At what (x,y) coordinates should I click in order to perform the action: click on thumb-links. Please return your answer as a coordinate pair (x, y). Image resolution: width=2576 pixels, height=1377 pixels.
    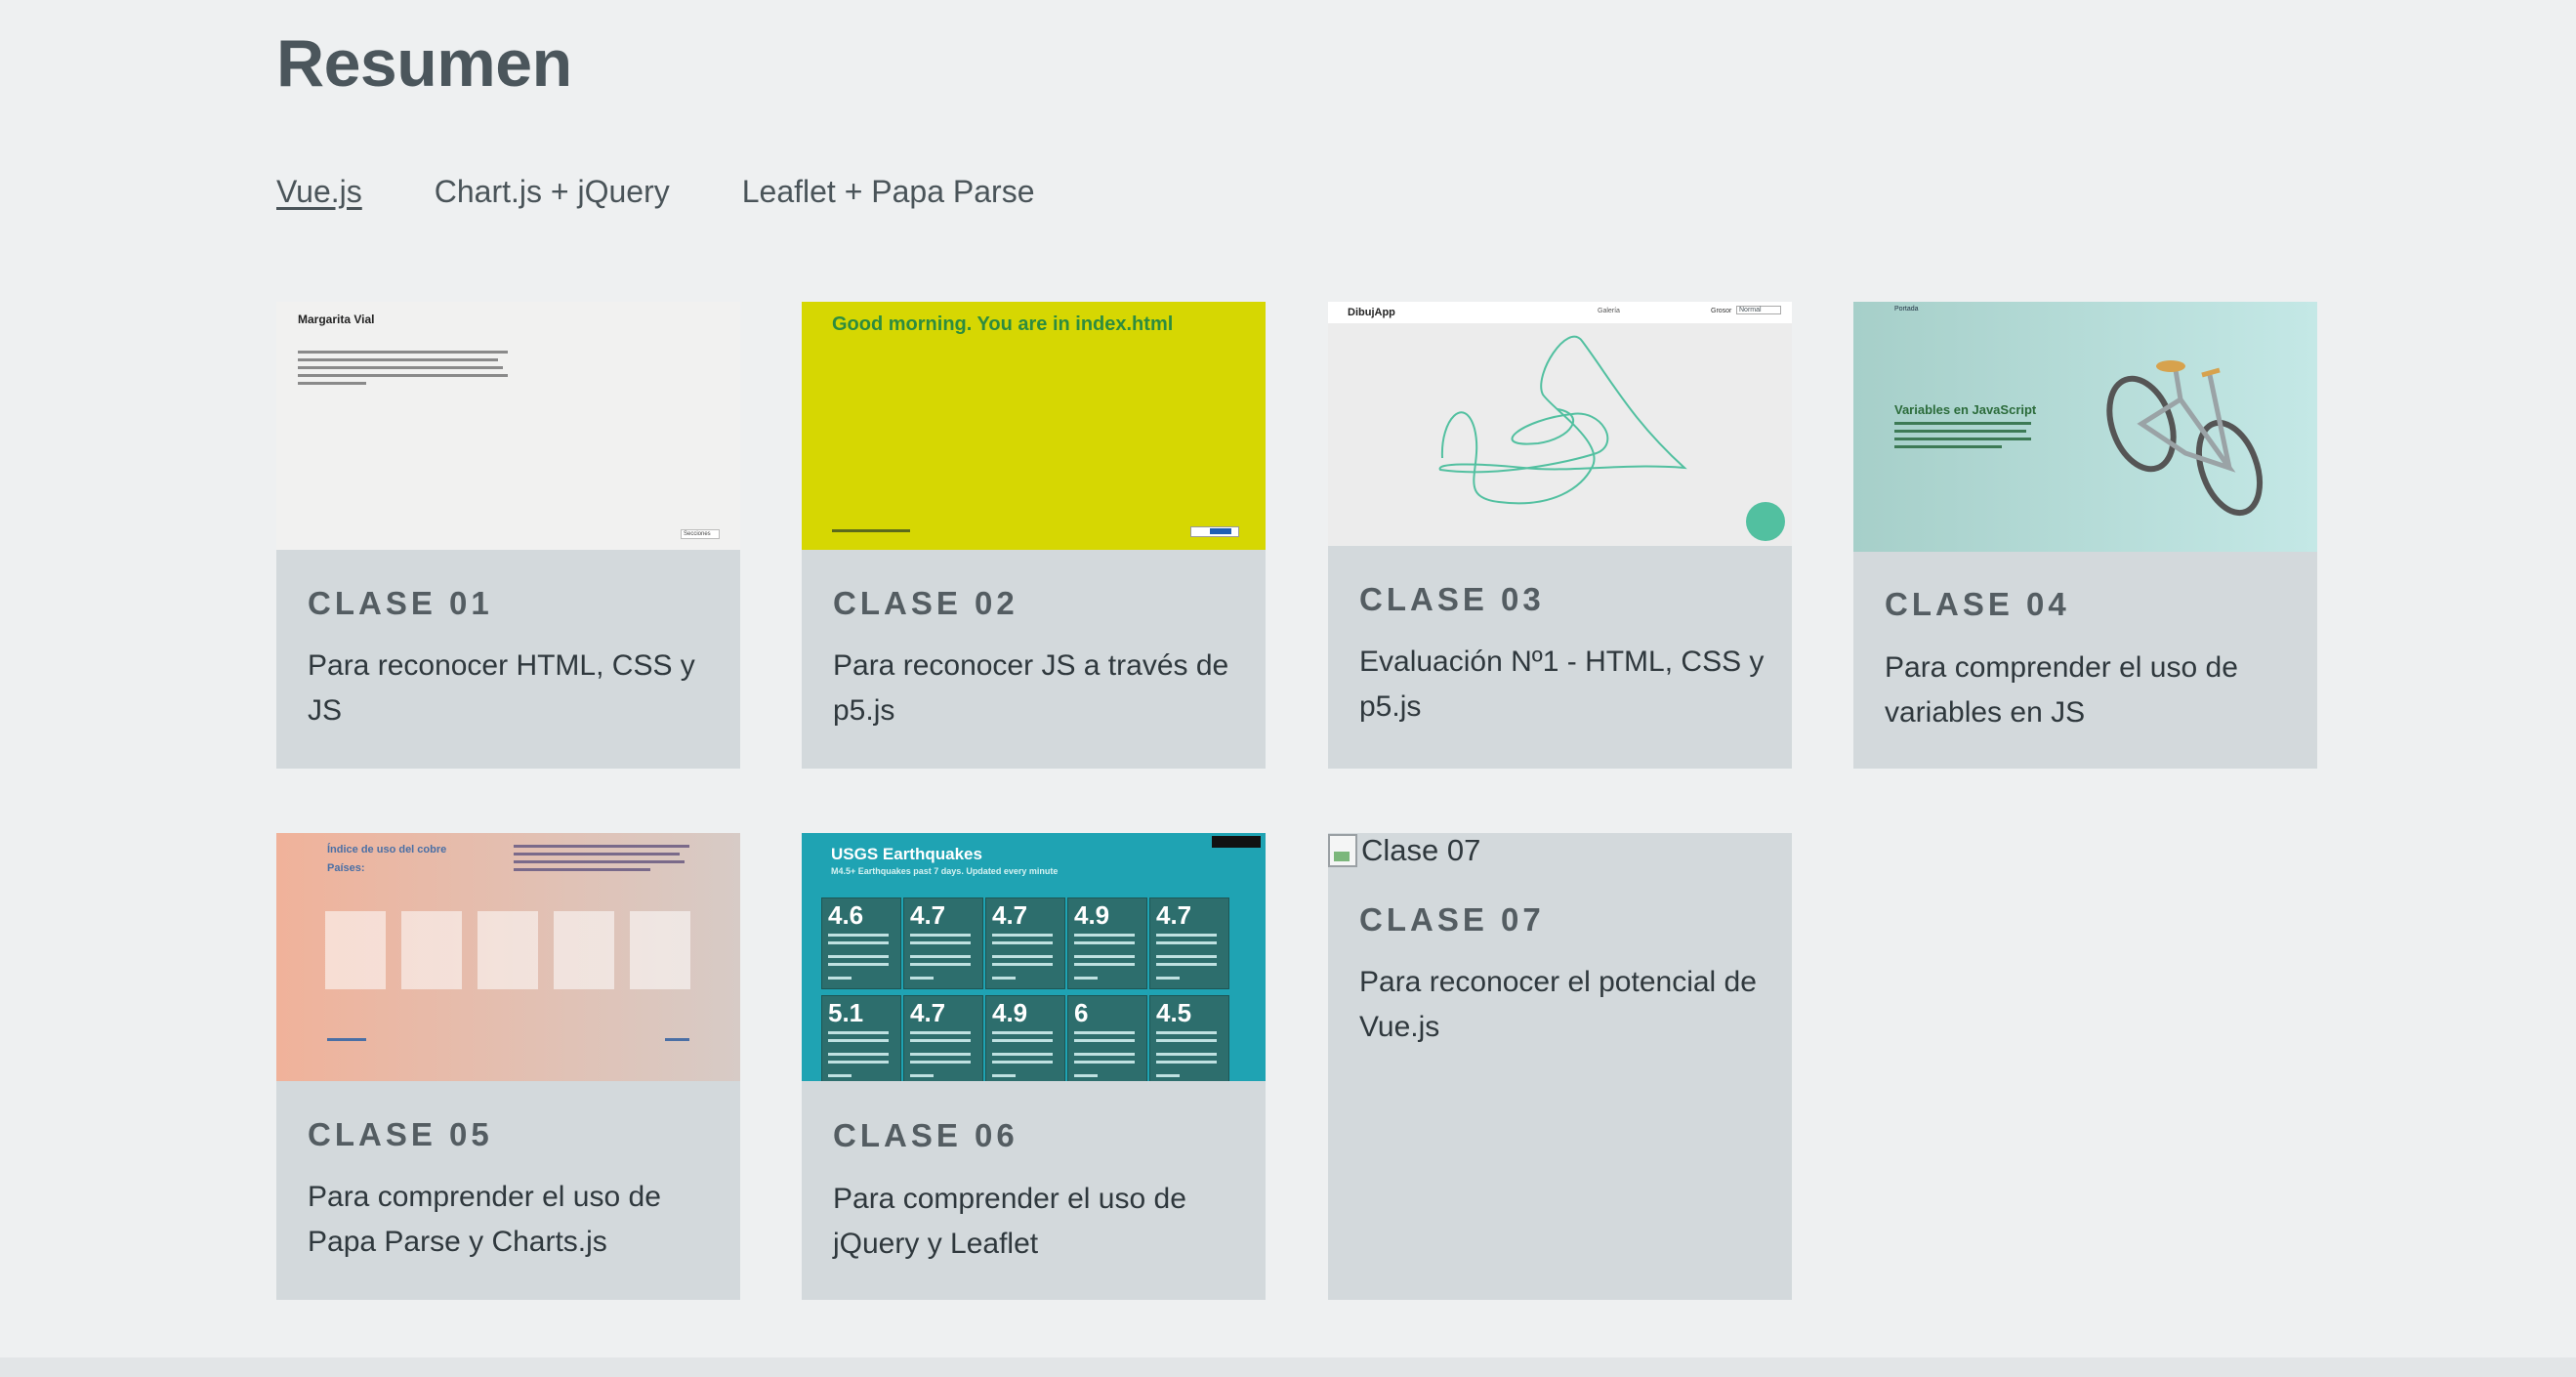
    Looking at the image, I should click on (871, 530).